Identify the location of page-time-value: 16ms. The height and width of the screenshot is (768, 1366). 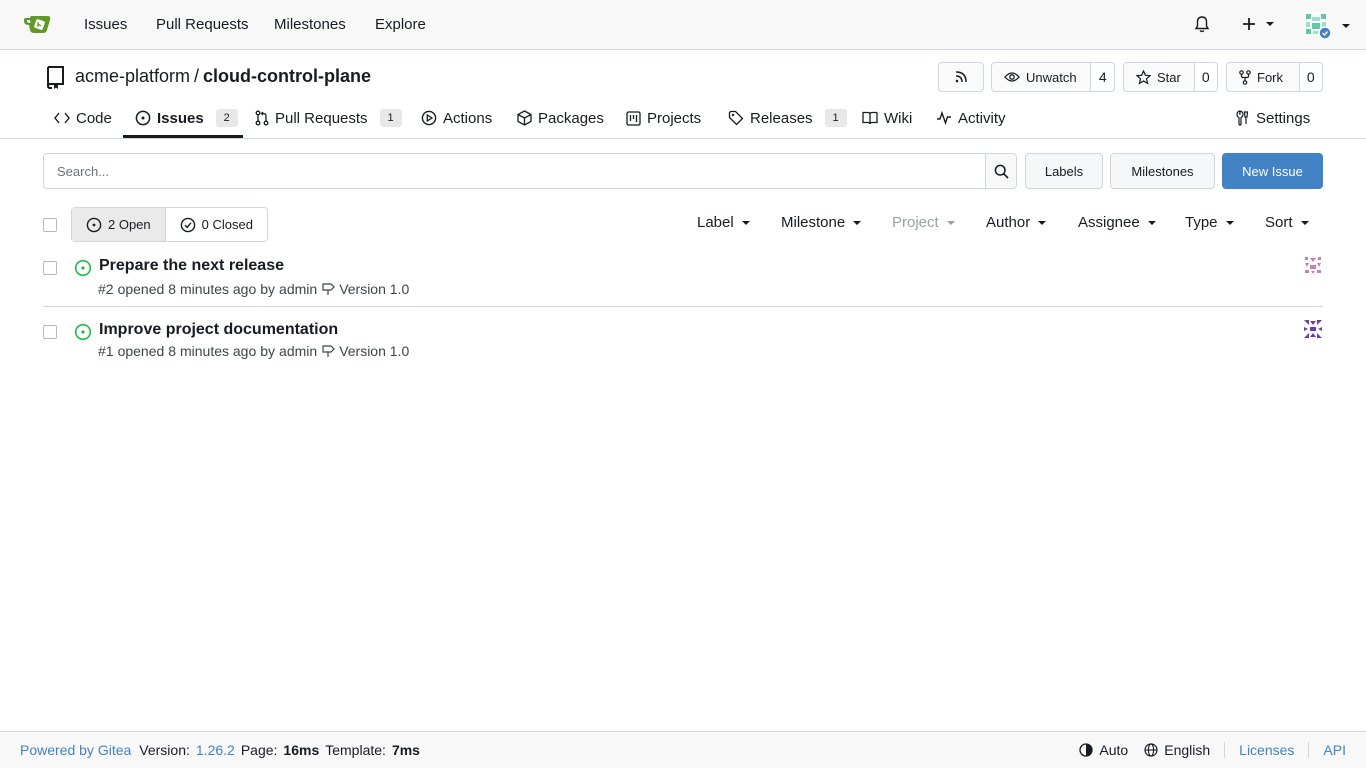
(301, 750).